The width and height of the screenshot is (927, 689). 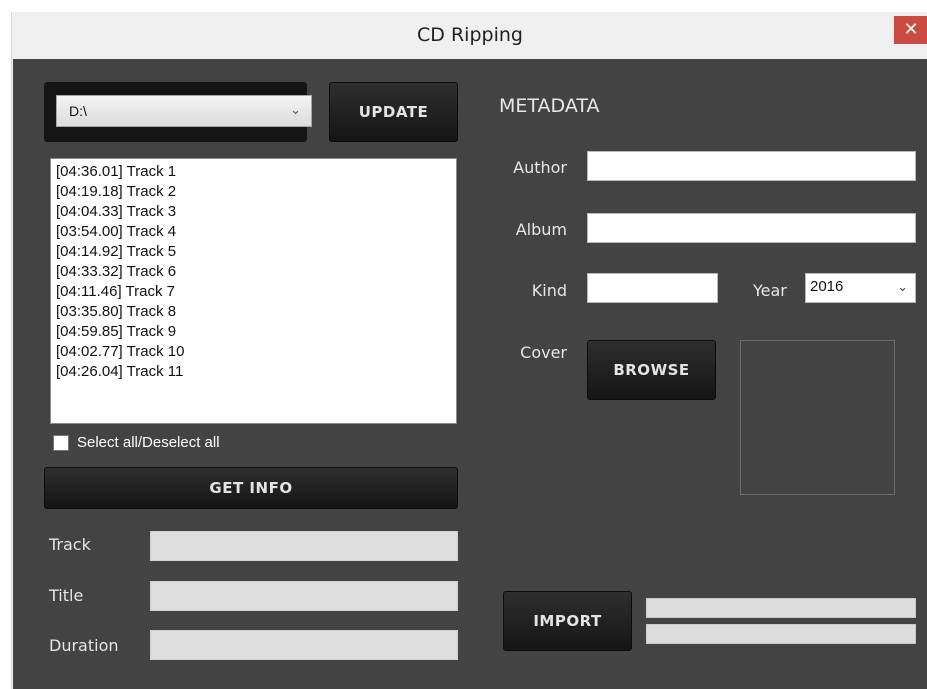 What do you see at coordinates (116, 312) in the screenshot?
I see `list-item: [03:35.80] Track 8` at bounding box center [116, 312].